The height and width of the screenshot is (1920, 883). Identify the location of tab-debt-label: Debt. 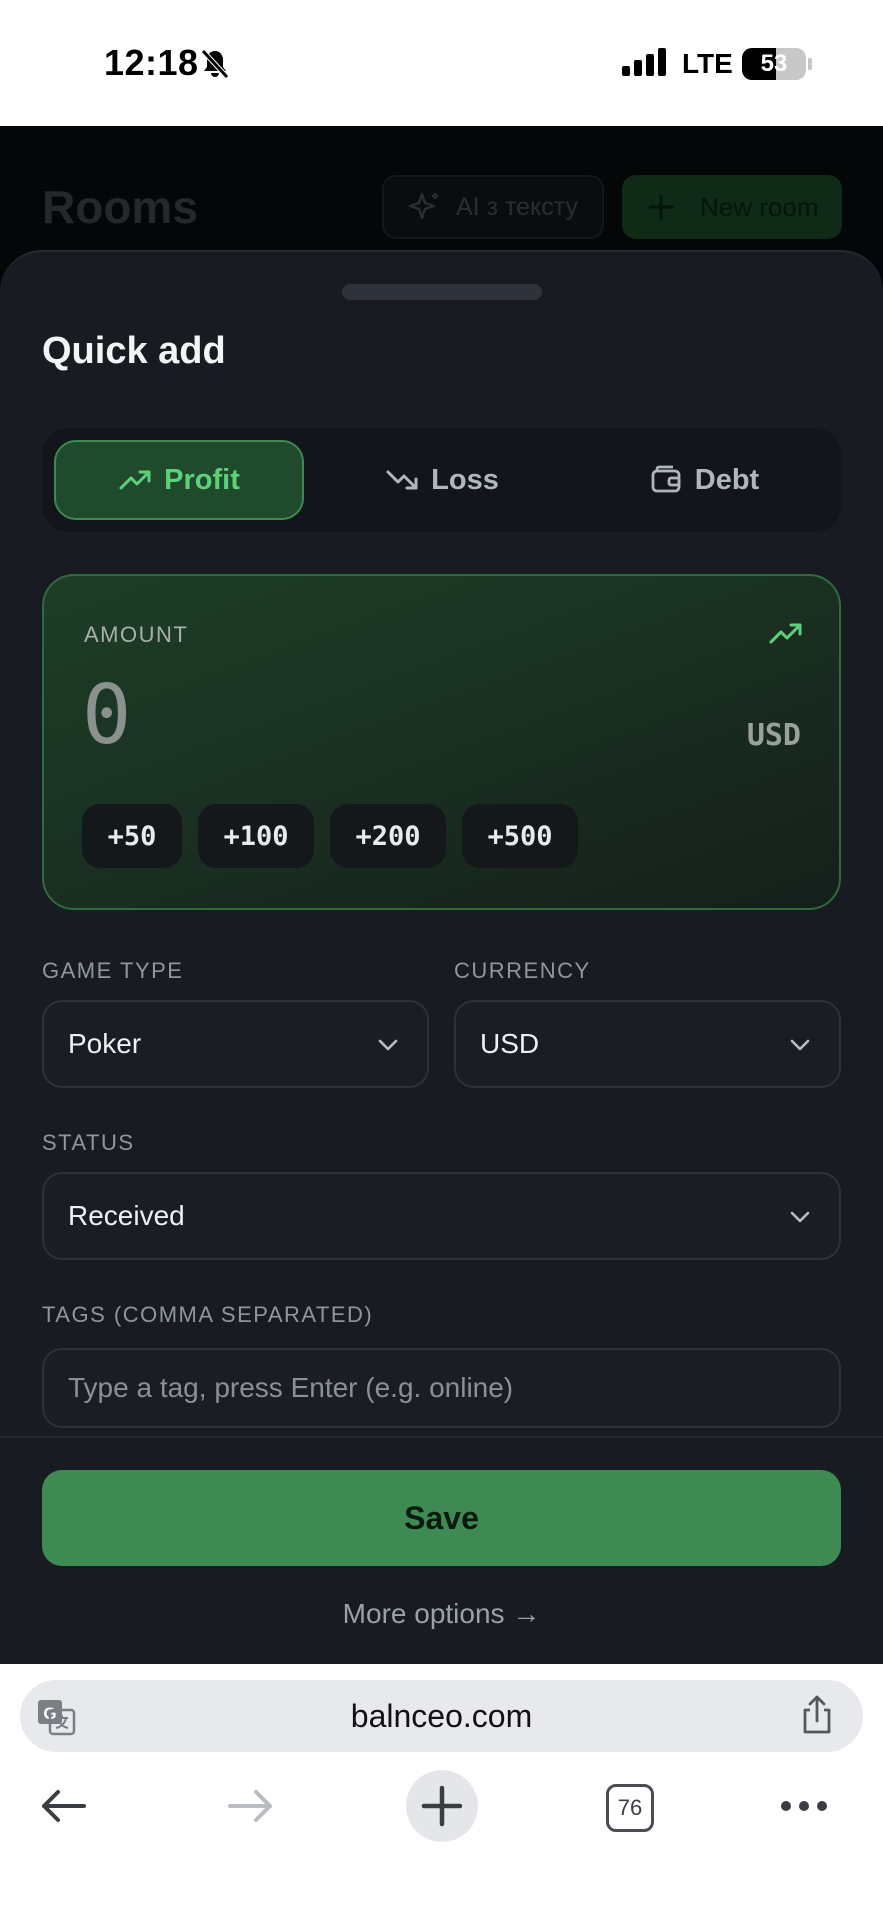
(727, 479).